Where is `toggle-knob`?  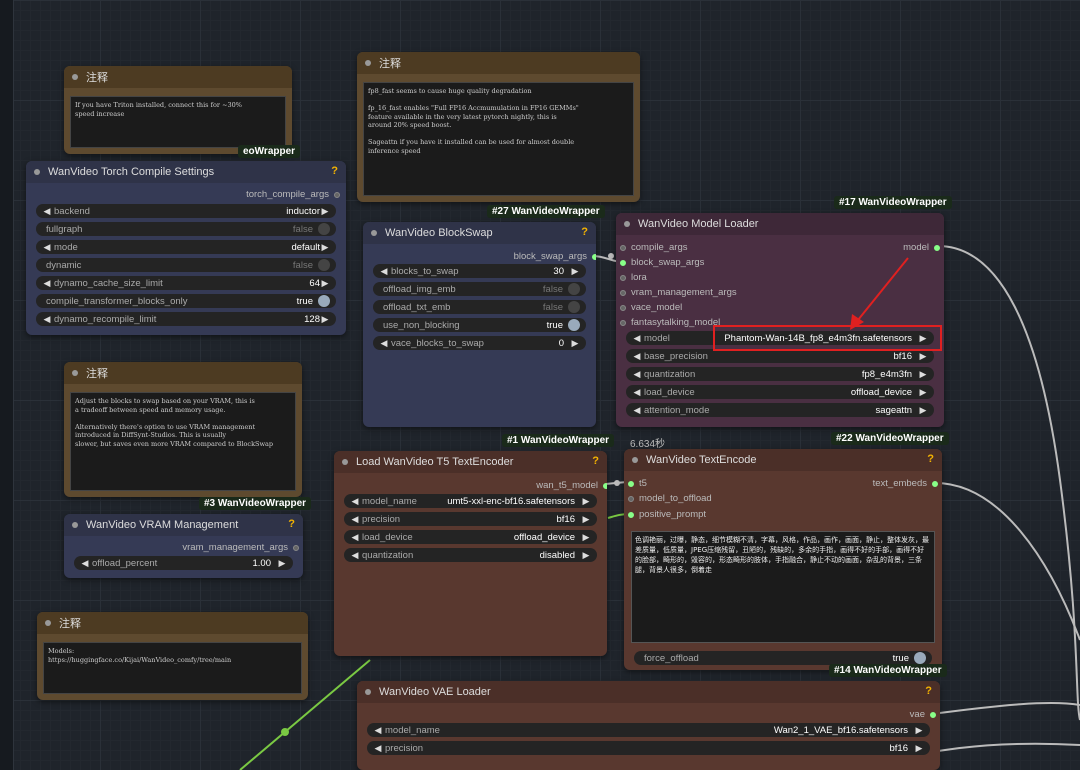
toggle-knob is located at coordinates (920, 658).